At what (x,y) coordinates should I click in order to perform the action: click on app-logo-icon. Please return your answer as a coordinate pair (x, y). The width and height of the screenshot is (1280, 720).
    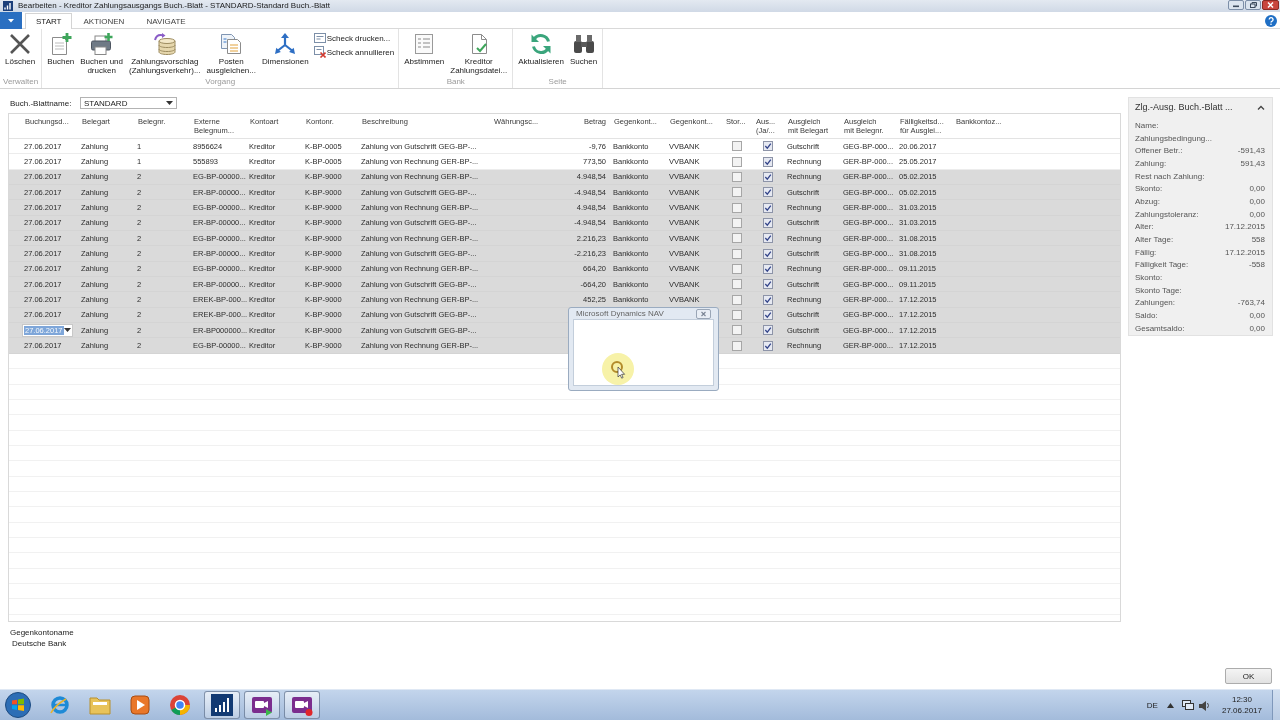
    Looking at the image, I should click on (8, 6).